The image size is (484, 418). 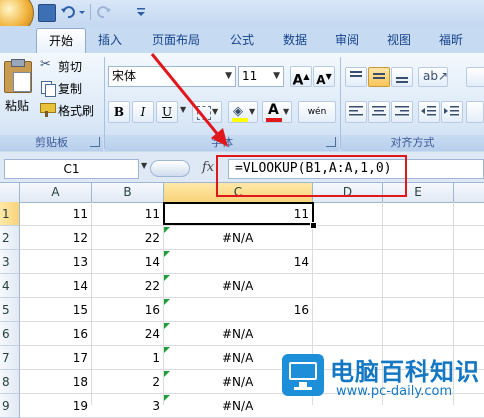 I want to click on watermark-title: 电脑百科知识, so click(x=405, y=372).